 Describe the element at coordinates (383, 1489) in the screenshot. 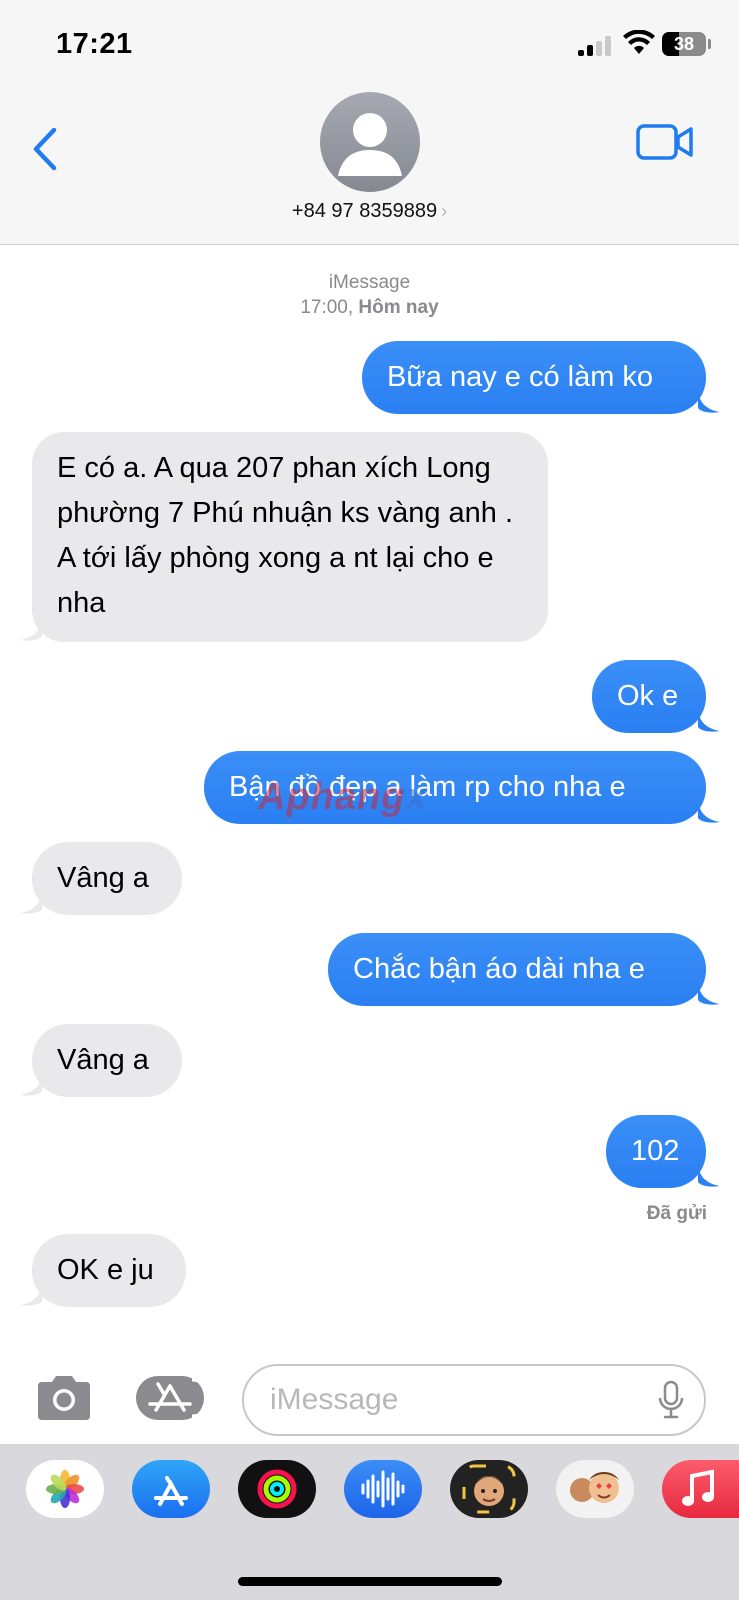

I see `audio-message-icon` at that location.